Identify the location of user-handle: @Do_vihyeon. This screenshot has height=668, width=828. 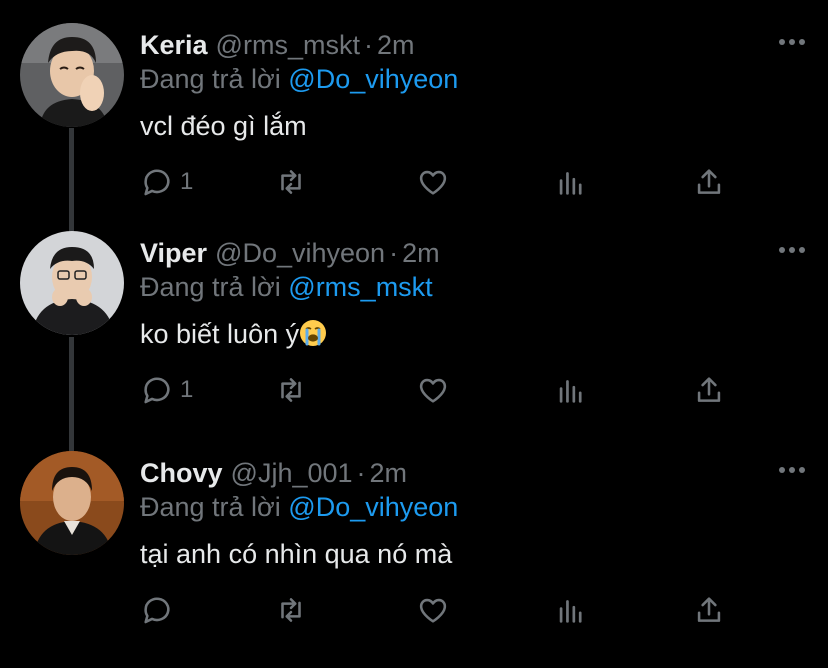
(300, 253).